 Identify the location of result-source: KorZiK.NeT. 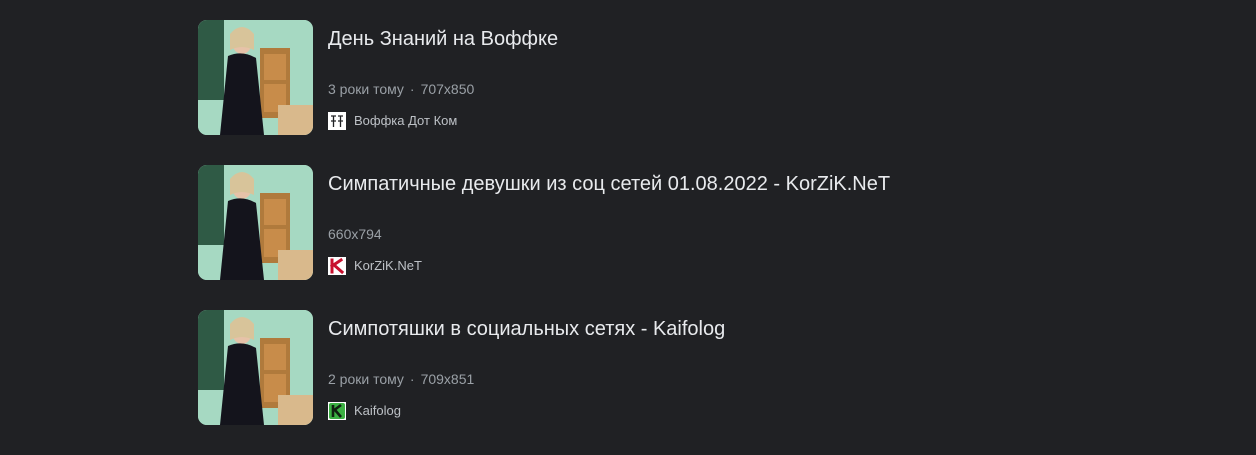
(375, 266).